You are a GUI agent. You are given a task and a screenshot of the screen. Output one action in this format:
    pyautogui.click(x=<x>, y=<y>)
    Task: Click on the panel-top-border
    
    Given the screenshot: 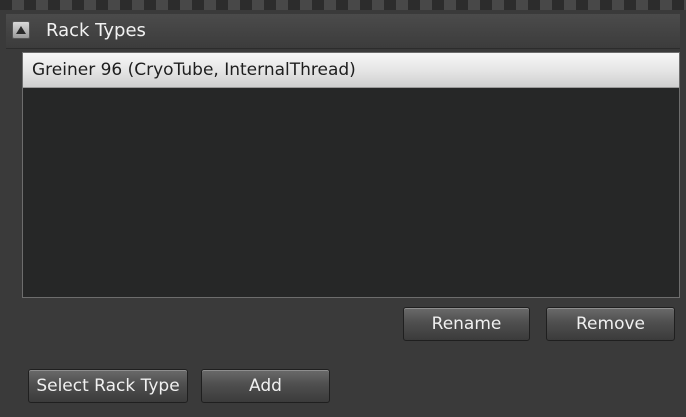 What is the action you would take?
    pyautogui.click(x=343, y=5)
    